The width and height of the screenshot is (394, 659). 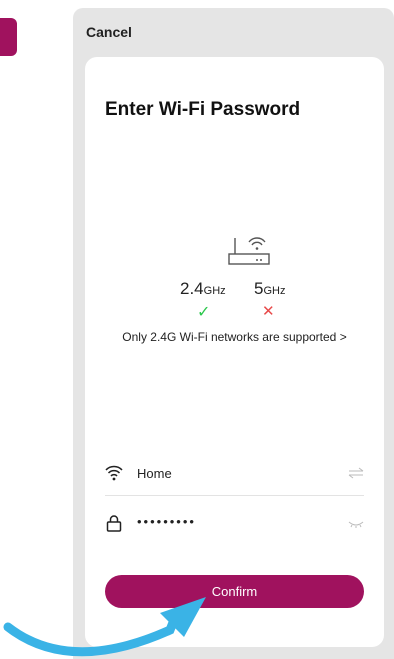 I want to click on page-title: Enter Wi-Fi Password, so click(x=203, y=109).